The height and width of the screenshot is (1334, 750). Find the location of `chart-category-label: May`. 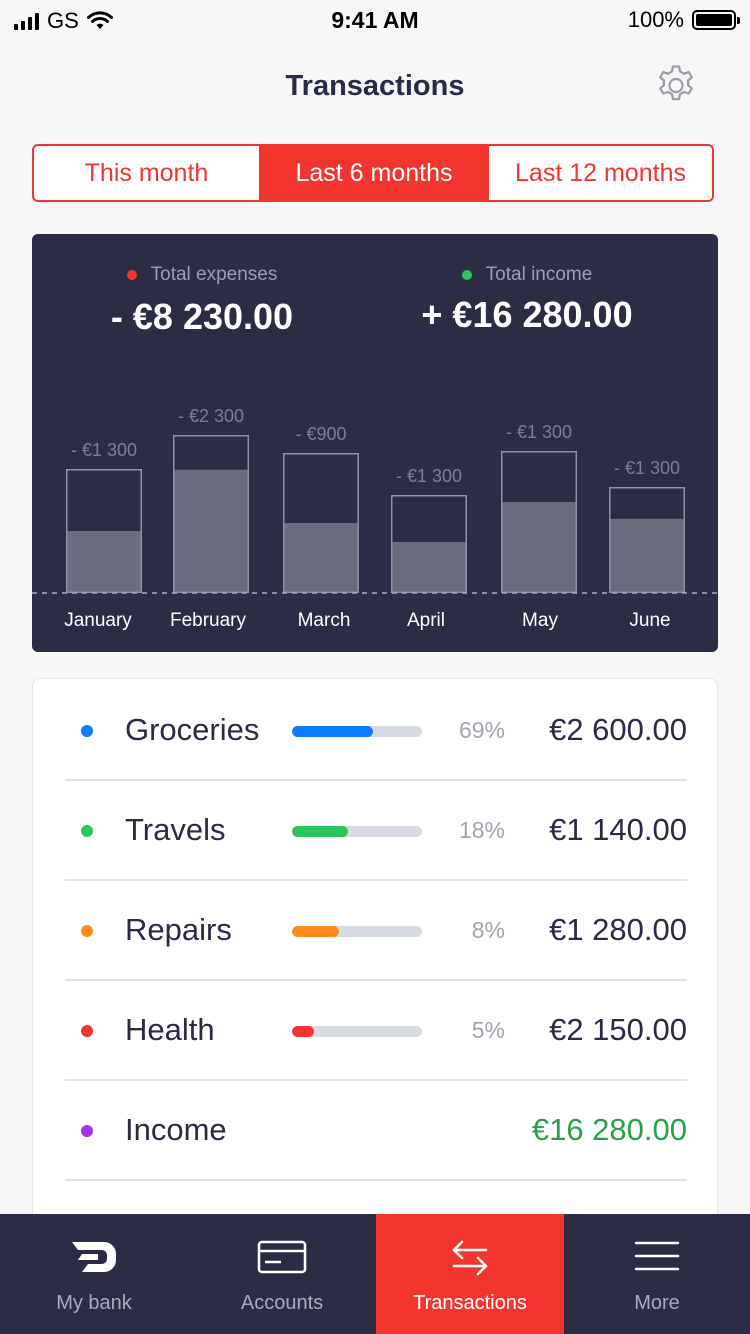

chart-category-label: May is located at coordinates (540, 620).